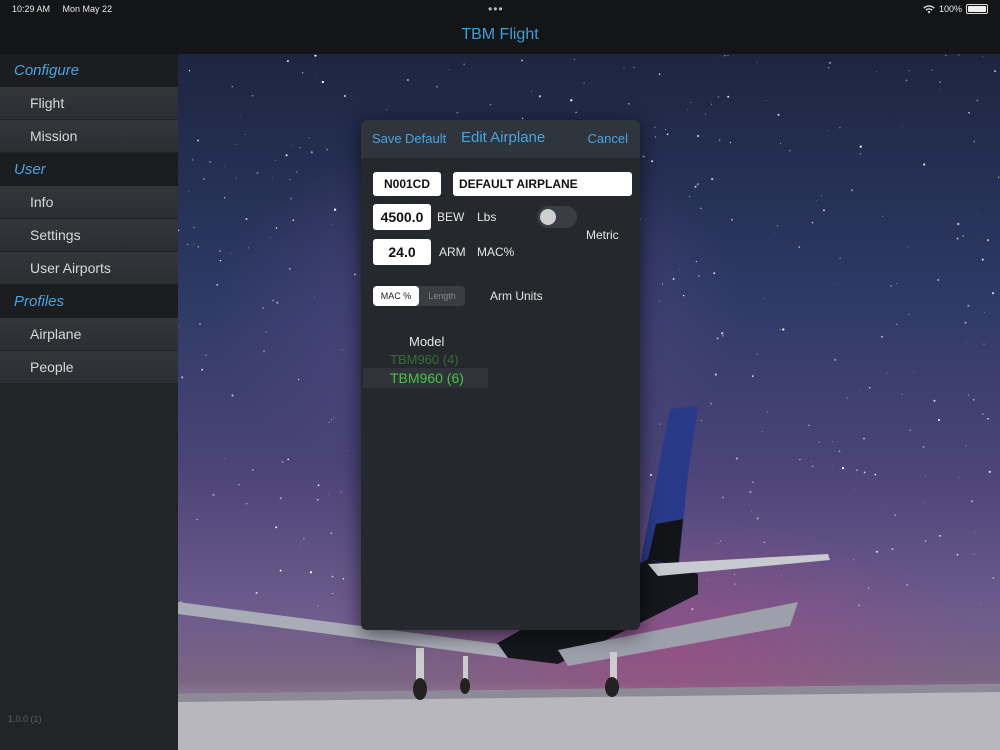 The image size is (1000, 750). Describe the element at coordinates (402, 217) in the screenshot. I see `bew-field: 4500.0` at that location.